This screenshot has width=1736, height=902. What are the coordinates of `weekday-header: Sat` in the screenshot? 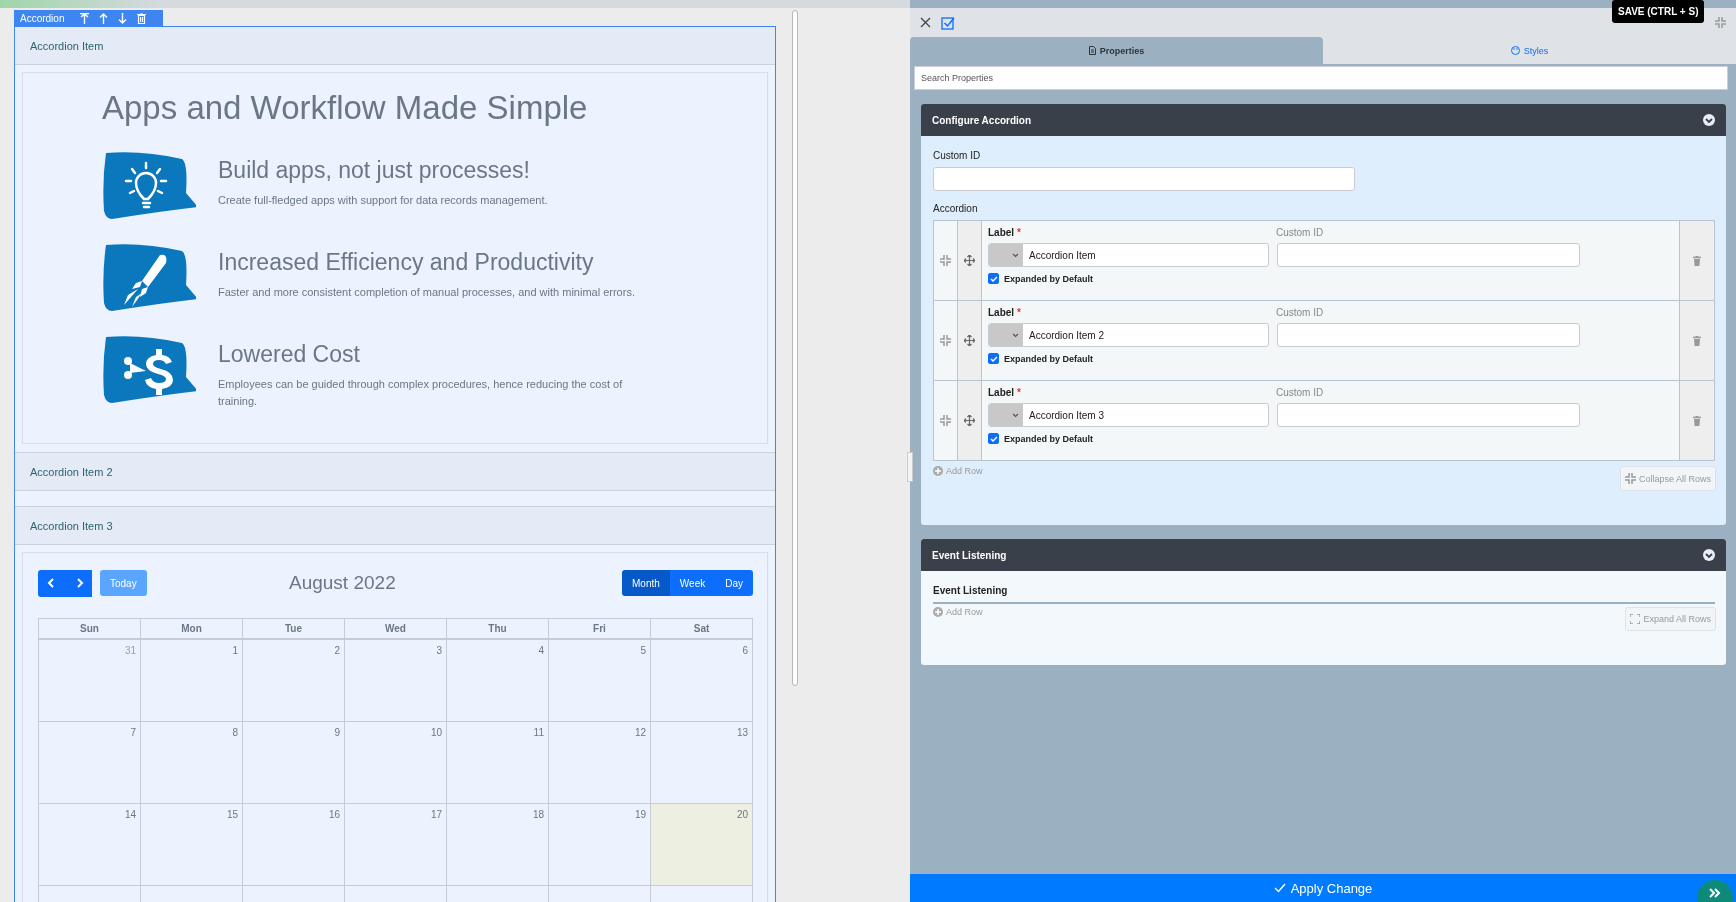 It's located at (702, 629).